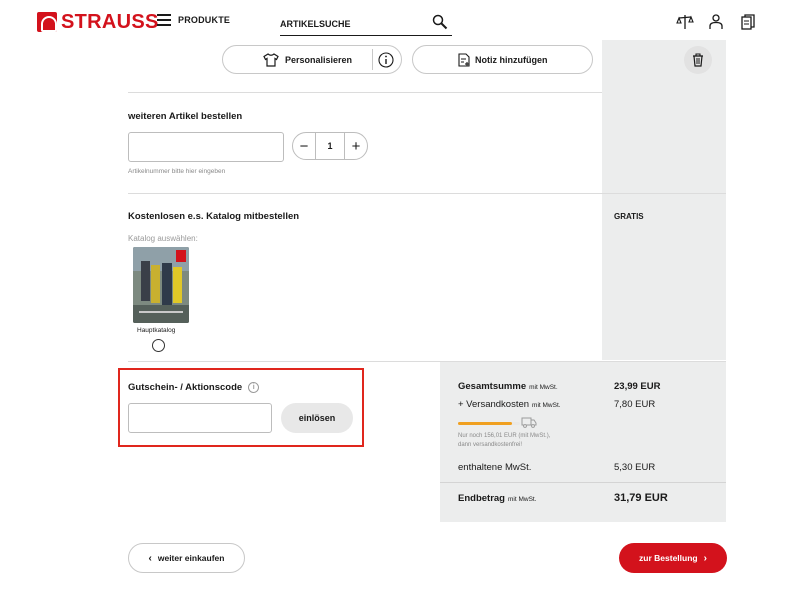 Image resolution: width=800 pixels, height=600 pixels. I want to click on shipping-label: + Versandkosten mit MwSt., so click(509, 404).